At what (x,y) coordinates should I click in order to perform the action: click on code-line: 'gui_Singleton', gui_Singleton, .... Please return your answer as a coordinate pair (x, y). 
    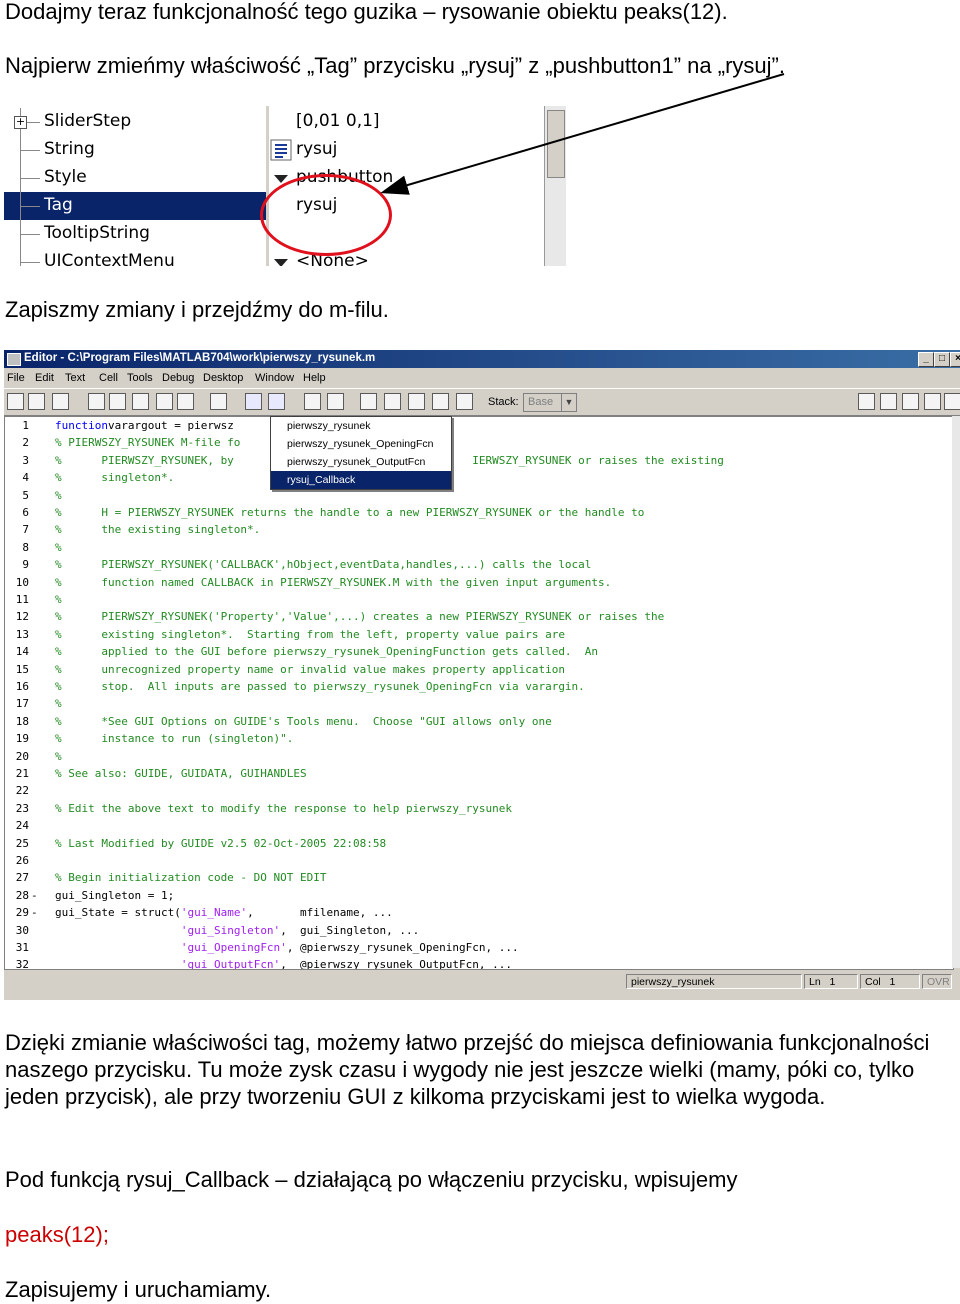
    Looking at the image, I should click on (237, 930).